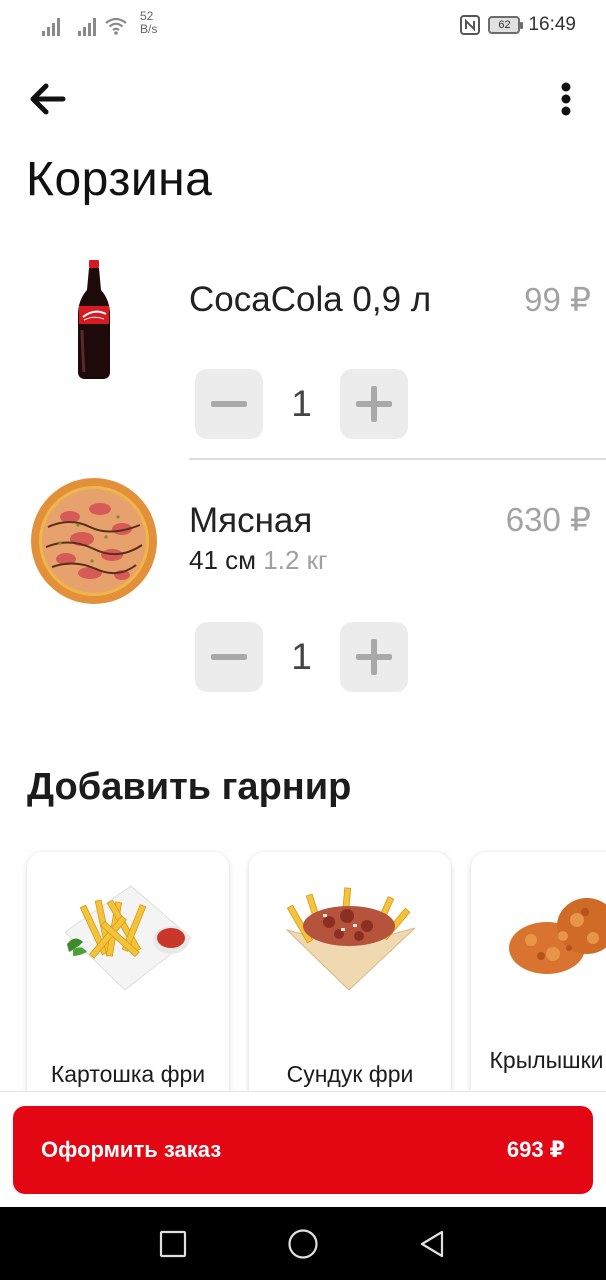 This screenshot has width=606, height=1280. I want to click on triangle-back-icon, so click(432, 1244).